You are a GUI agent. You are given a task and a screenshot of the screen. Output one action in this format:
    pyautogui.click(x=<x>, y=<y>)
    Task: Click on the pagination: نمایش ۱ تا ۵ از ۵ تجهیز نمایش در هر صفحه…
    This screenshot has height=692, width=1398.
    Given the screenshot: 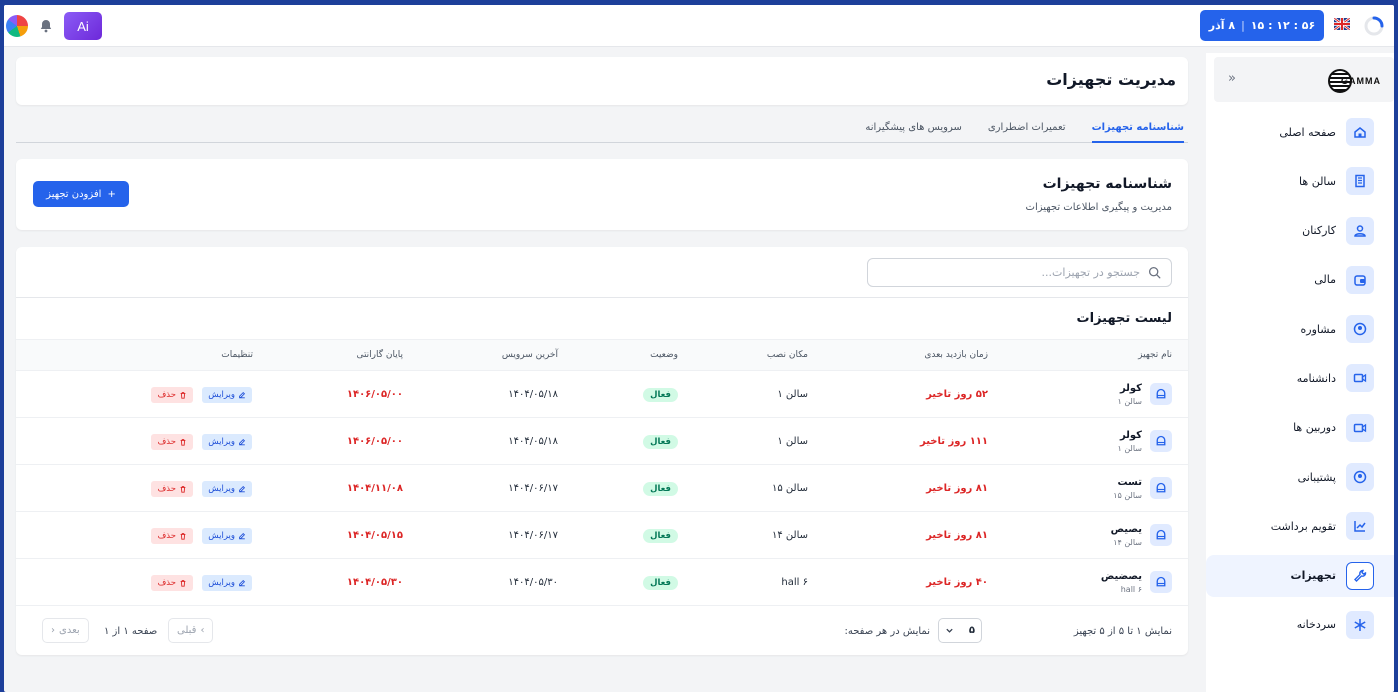 What is the action you would take?
    pyautogui.click(x=602, y=630)
    